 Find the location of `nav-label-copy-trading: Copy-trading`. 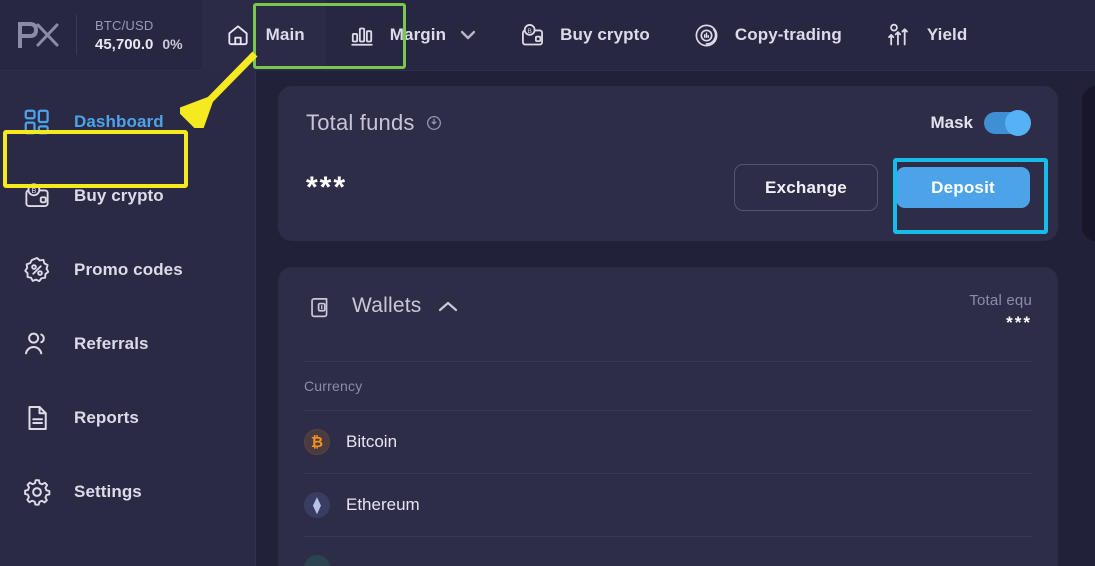

nav-label-copy-trading: Copy-trading is located at coordinates (788, 34).